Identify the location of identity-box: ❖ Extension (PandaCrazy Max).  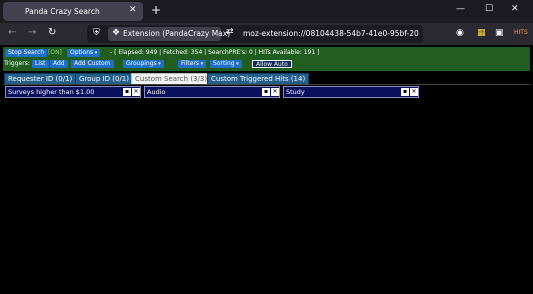
(169, 34).